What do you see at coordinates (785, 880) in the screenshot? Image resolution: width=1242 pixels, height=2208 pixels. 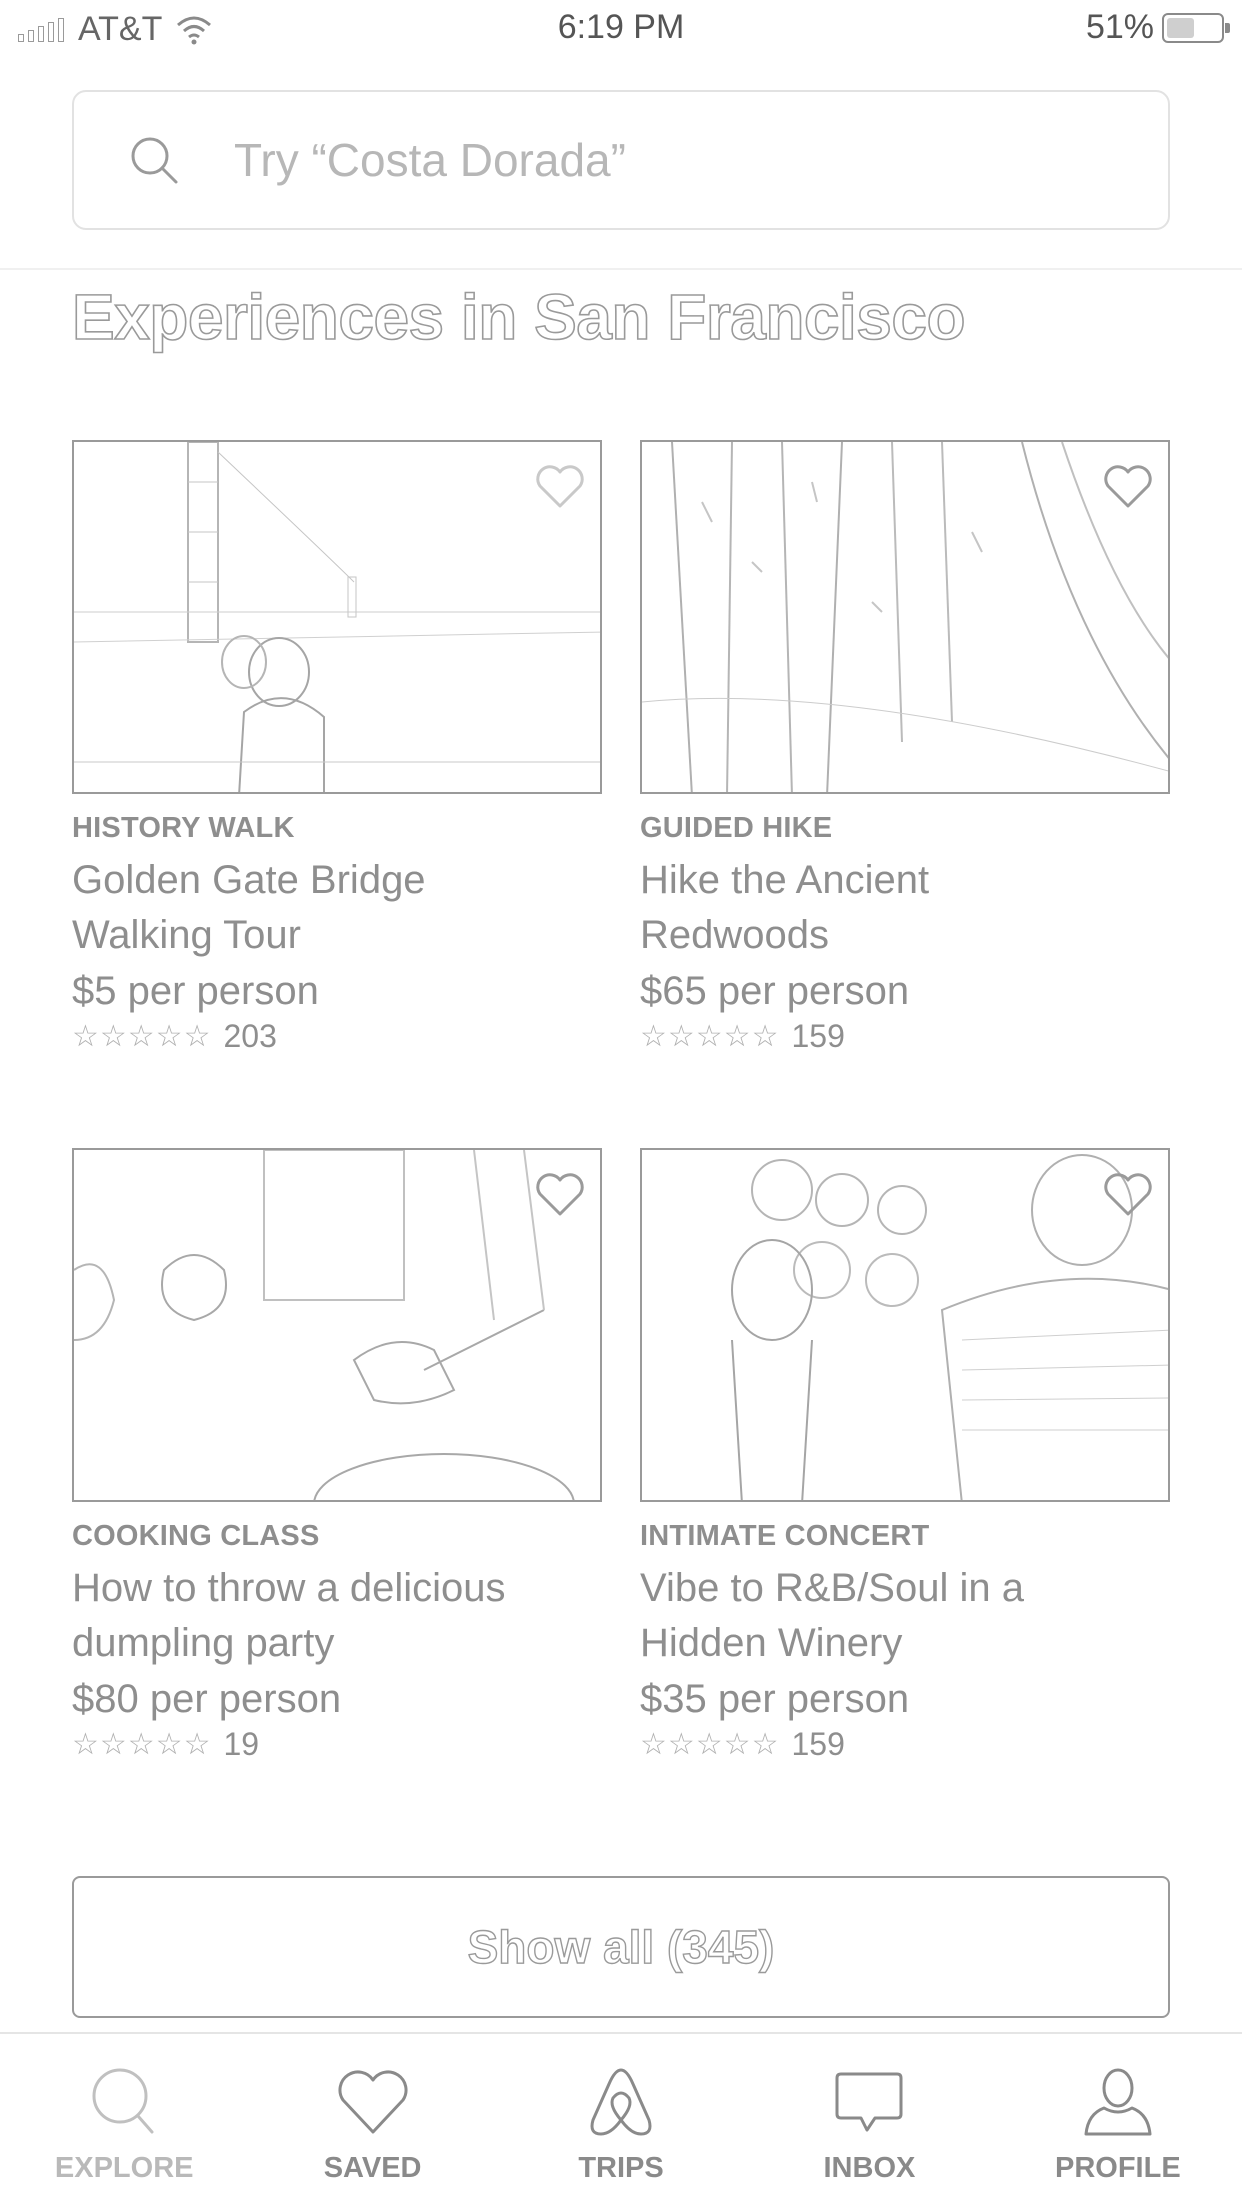 I see `experience-title-line: Hike the Ancient` at bounding box center [785, 880].